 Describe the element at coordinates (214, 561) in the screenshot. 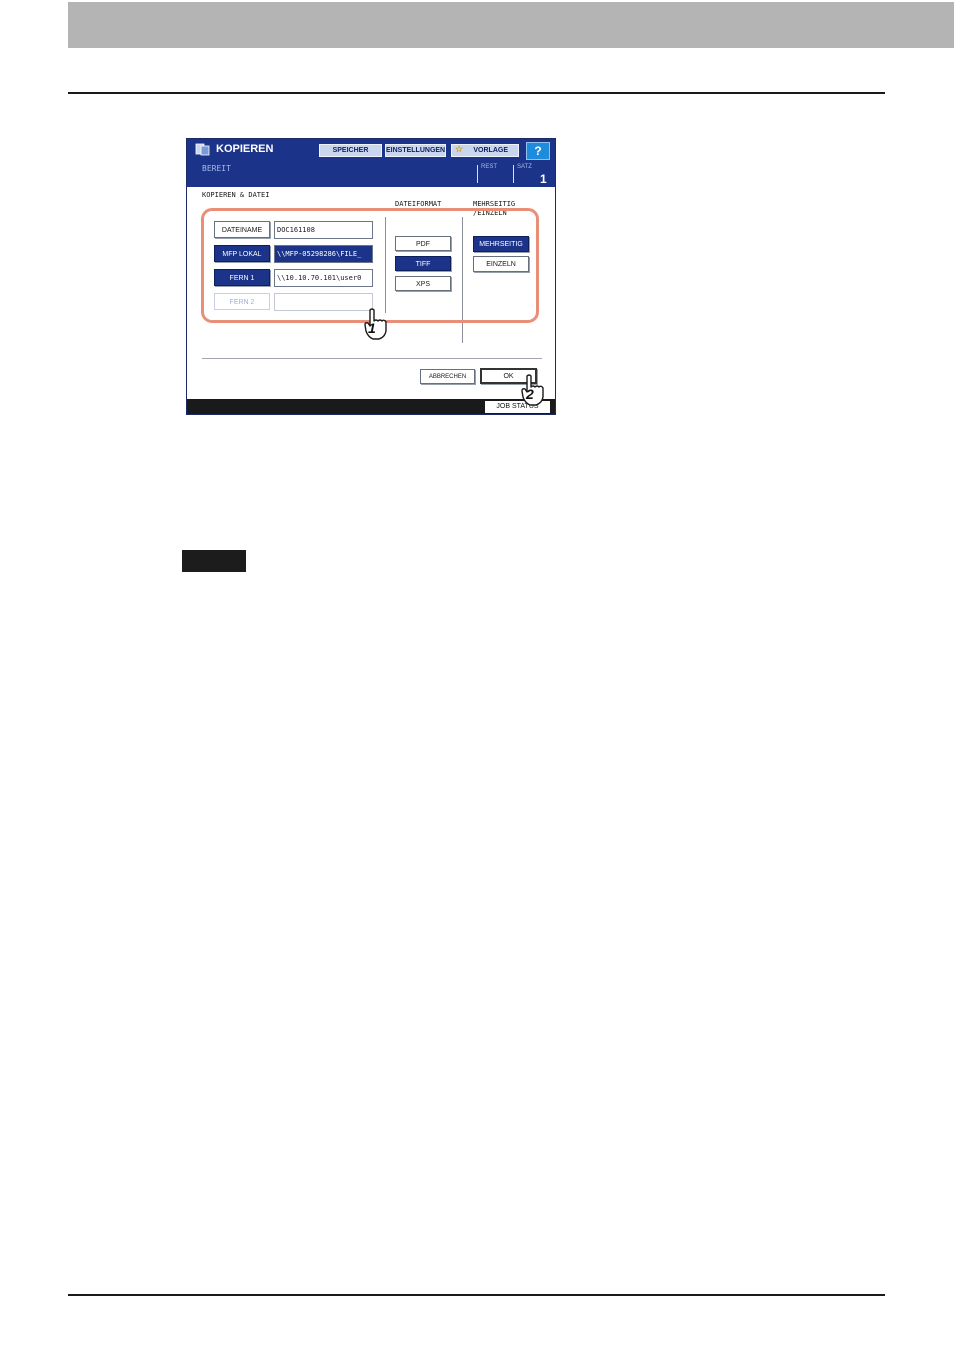

I see `note-tag` at that location.